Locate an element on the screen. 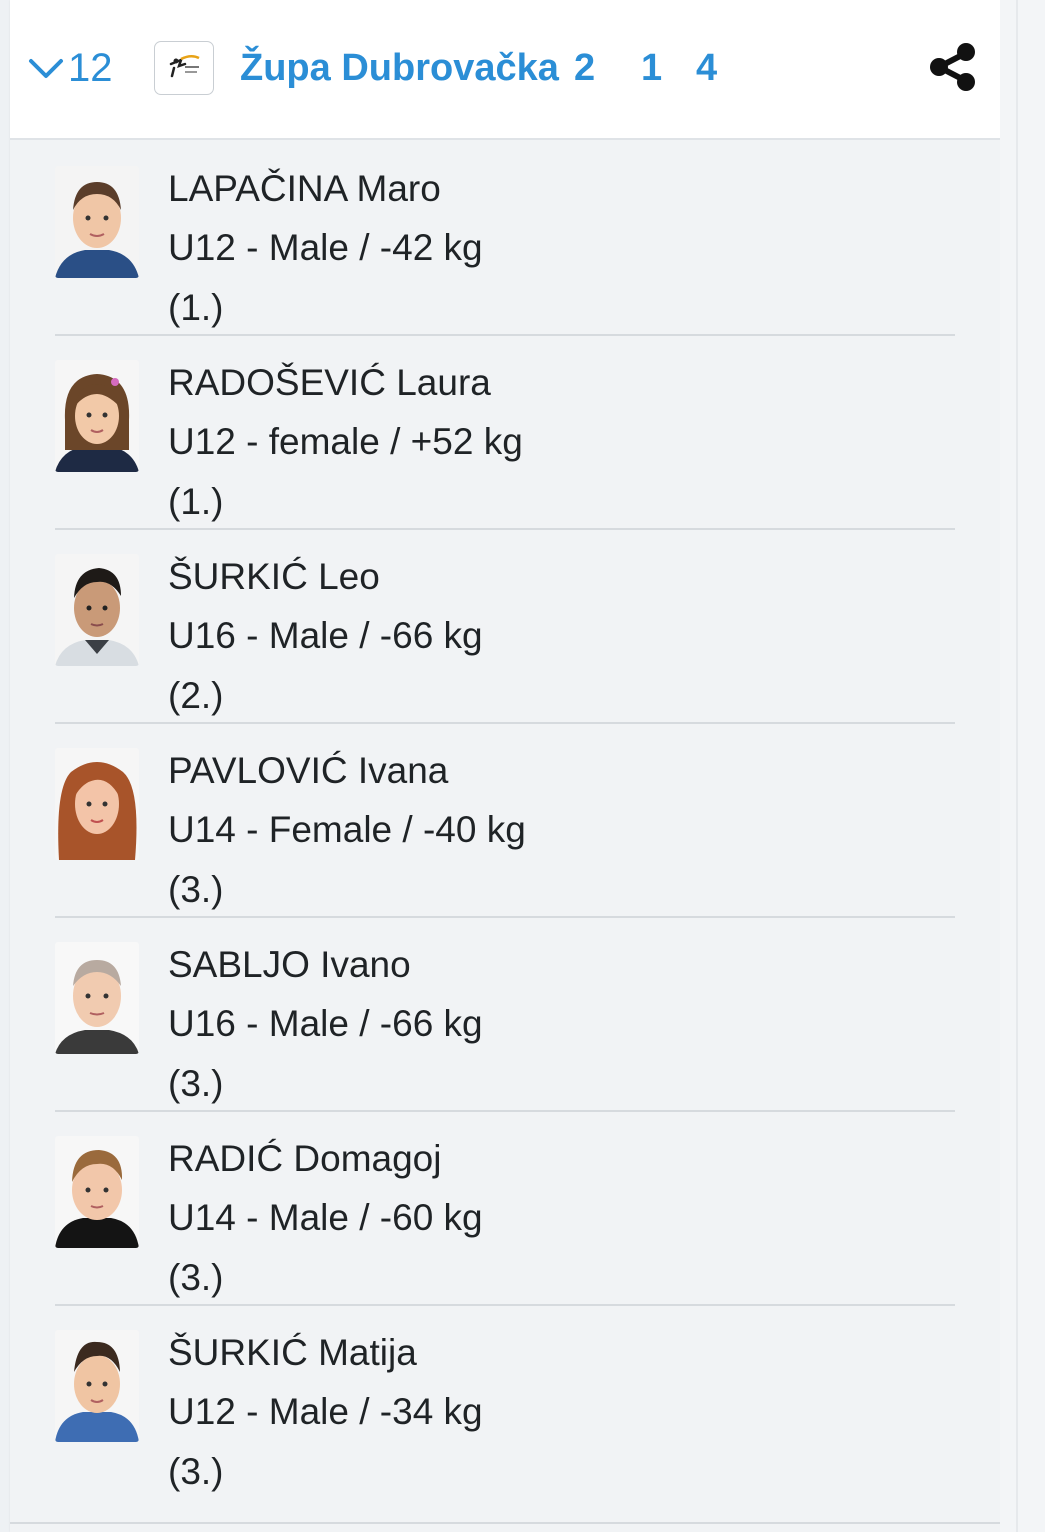  athlete-row: SABLJO Ivano U16 - Male / -66 kg (3.) is located at coordinates (505, 1014).